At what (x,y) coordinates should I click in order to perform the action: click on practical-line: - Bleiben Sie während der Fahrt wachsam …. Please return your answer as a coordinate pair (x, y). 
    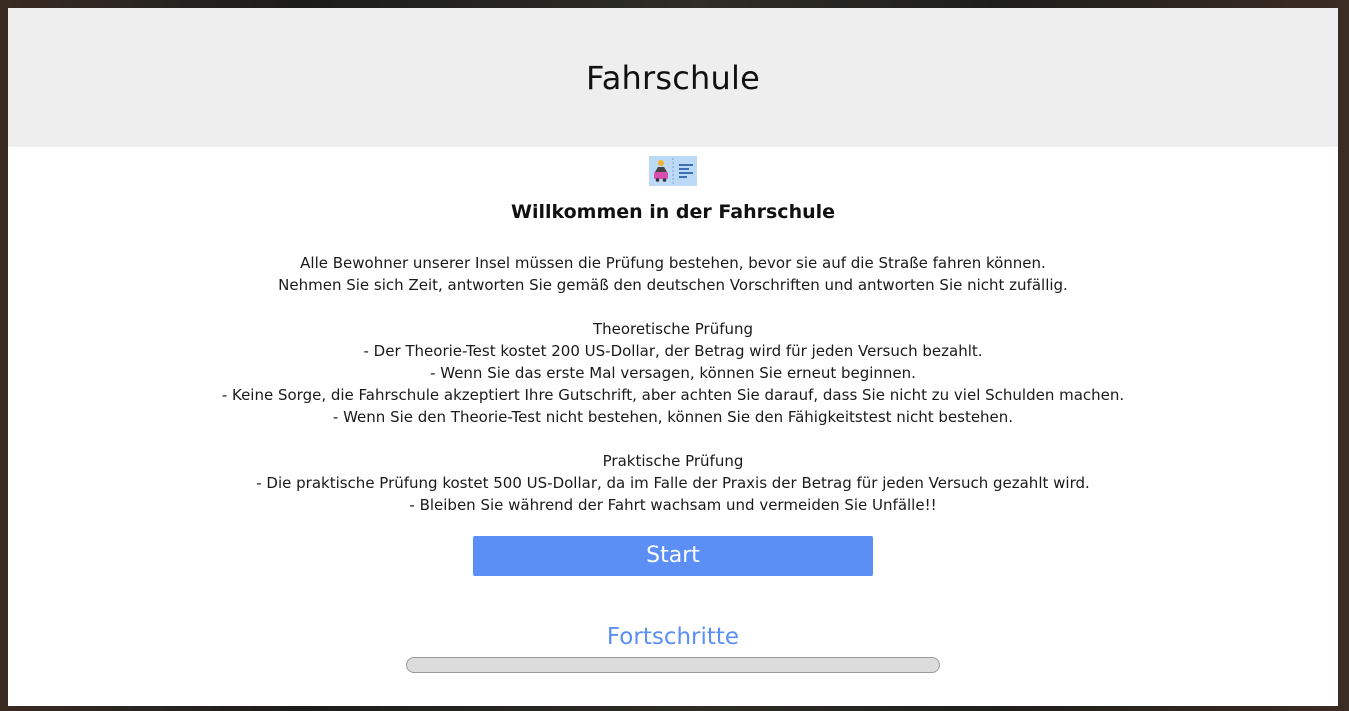
    Looking at the image, I should click on (673, 505).